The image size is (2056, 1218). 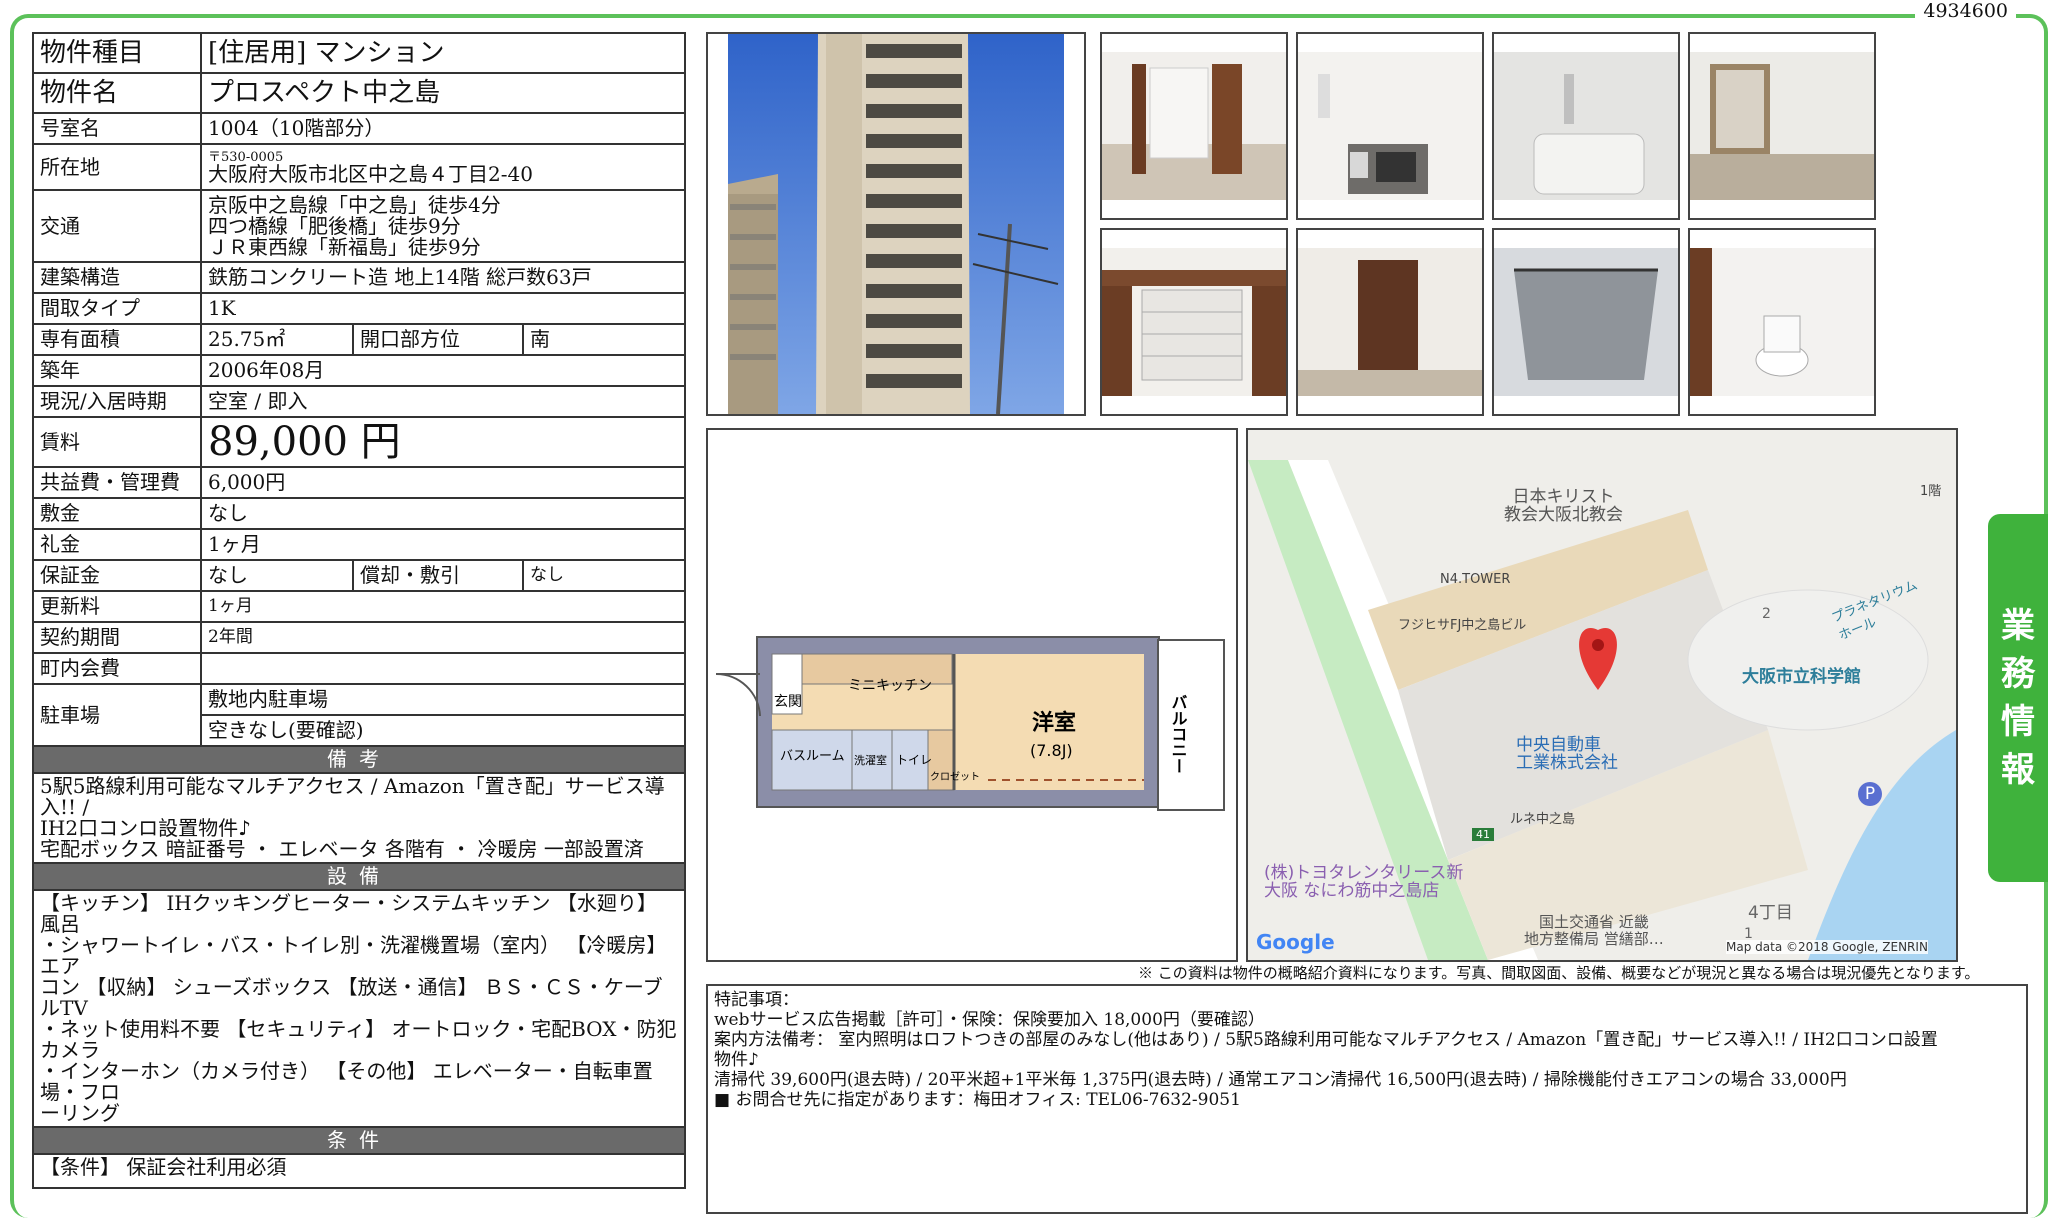 I want to click on row-label: 保証金, so click(x=117, y=575).